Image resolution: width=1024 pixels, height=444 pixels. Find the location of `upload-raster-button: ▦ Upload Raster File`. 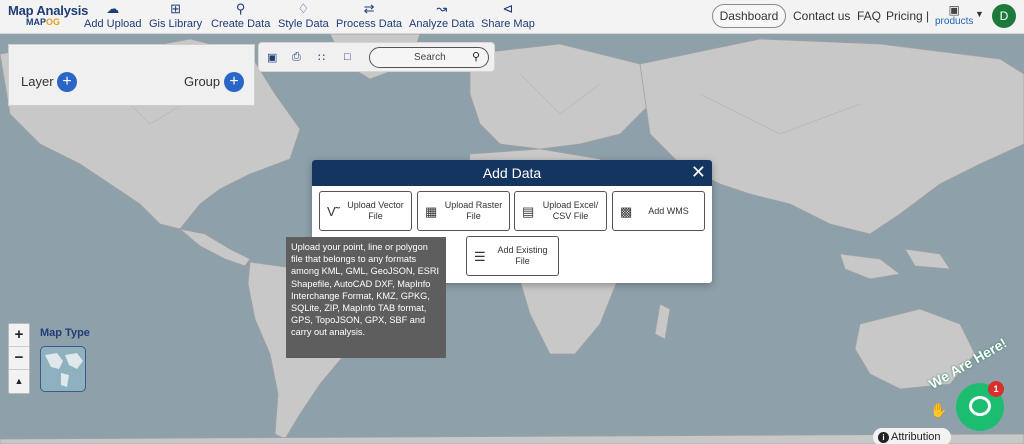

upload-raster-button: ▦ Upload Raster File is located at coordinates (463, 211).